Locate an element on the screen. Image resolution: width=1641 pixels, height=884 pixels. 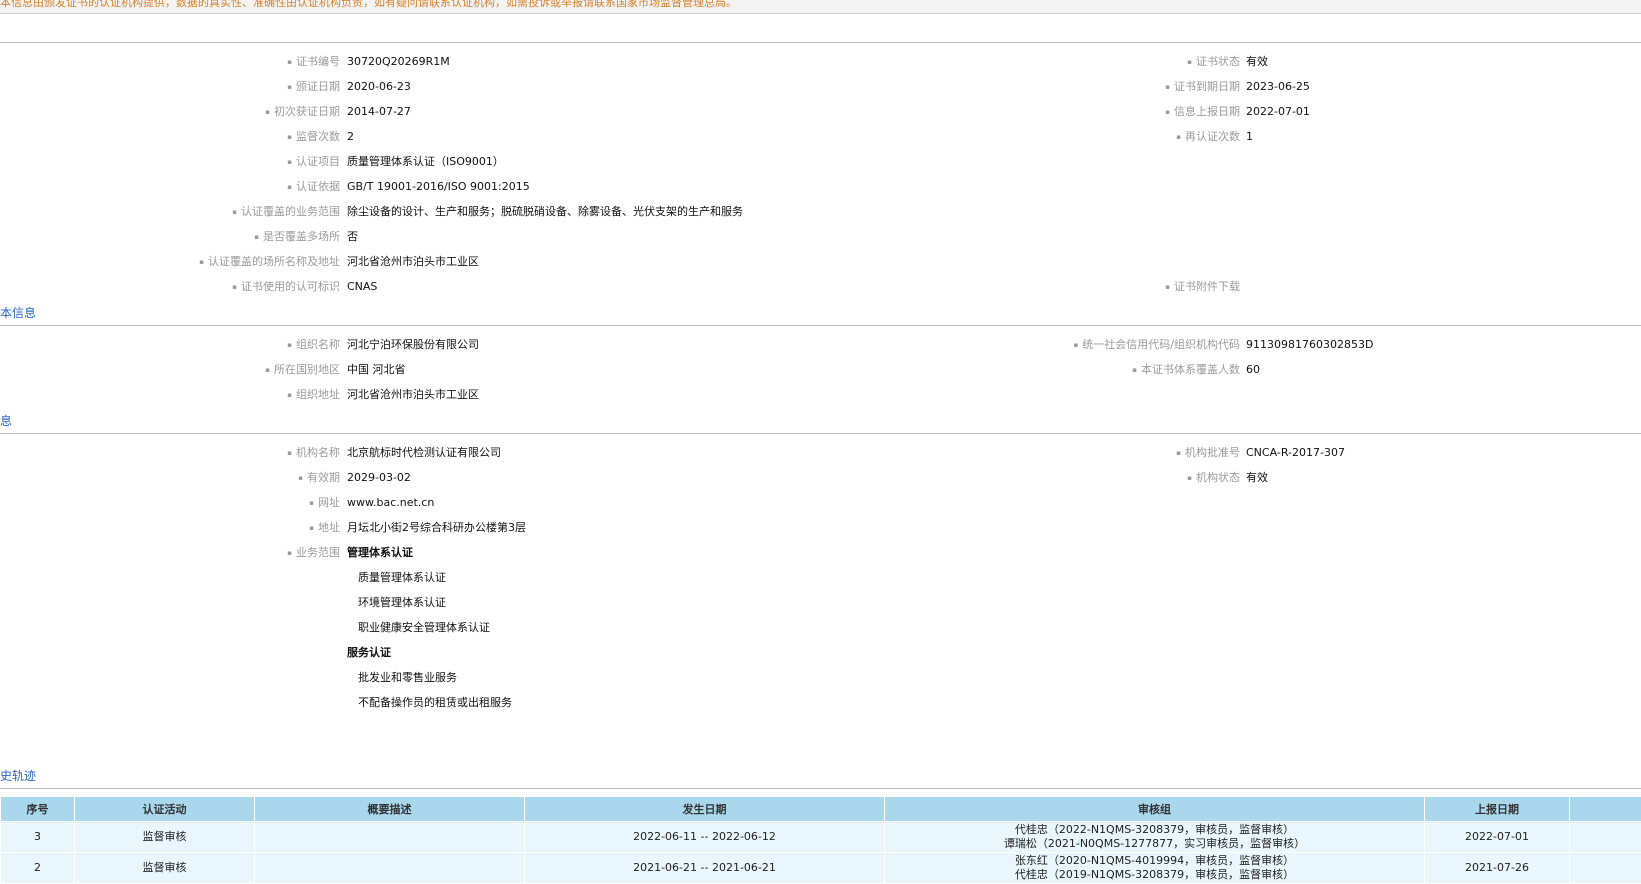
scope-item: 批发业和零售业服务 is located at coordinates (407, 678).